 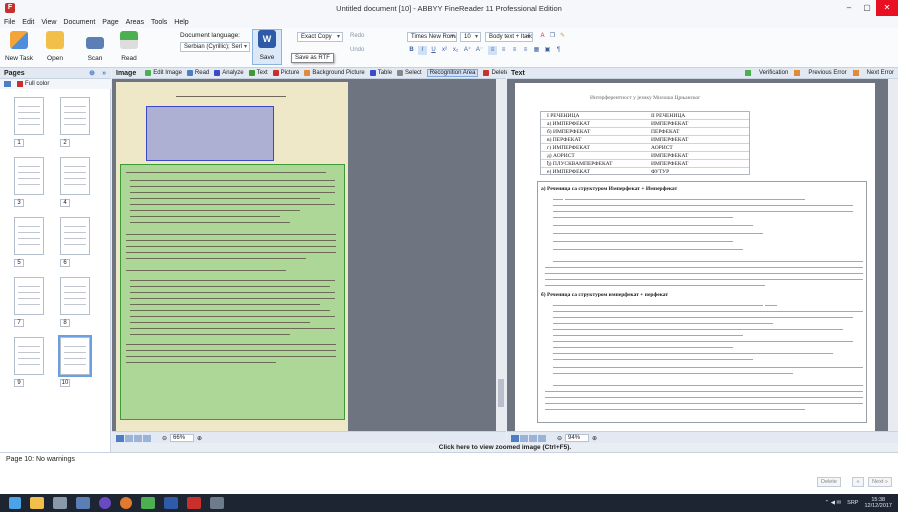 What do you see at coordinates (479, 50) in the screenshot?
I see `shrink-font-button: A⁻` at bounding box center [479, 50].